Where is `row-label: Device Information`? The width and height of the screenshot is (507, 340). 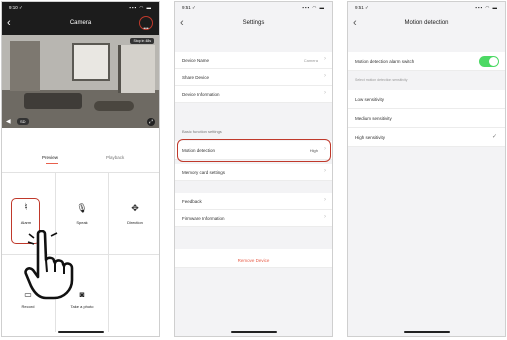 row-label: Device Information is located at coordinates (201, 94).